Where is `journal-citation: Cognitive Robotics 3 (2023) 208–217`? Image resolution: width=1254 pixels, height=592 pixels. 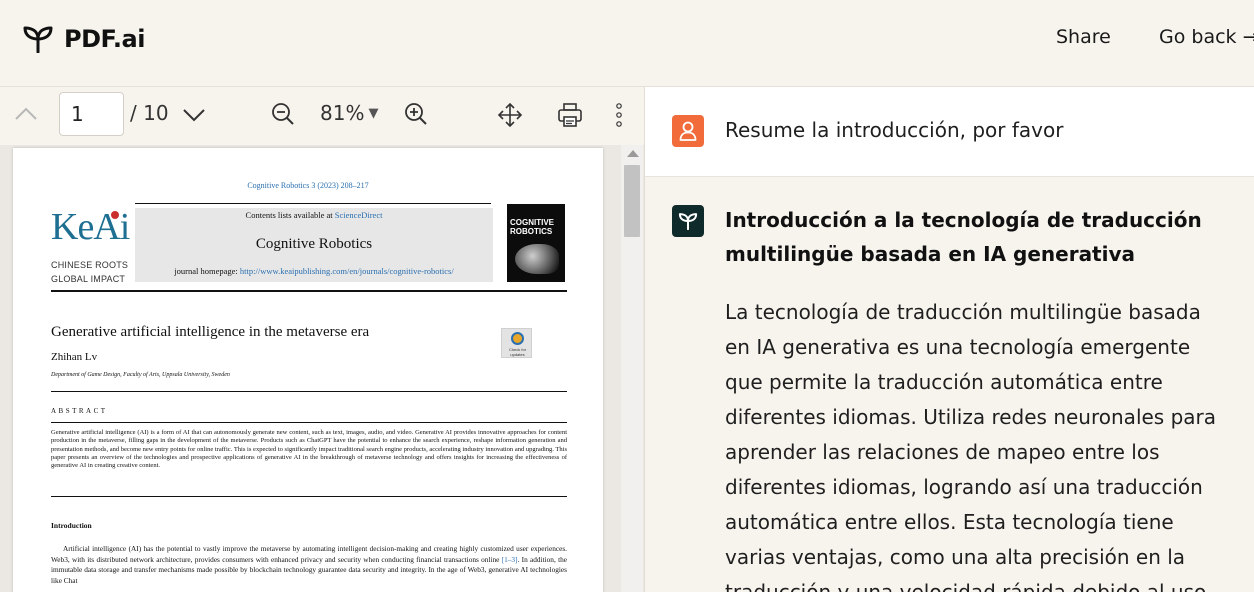 journal-citation: Cognitive Robotics 3 (2023) 208–217 is located at coordinates (308, 185).